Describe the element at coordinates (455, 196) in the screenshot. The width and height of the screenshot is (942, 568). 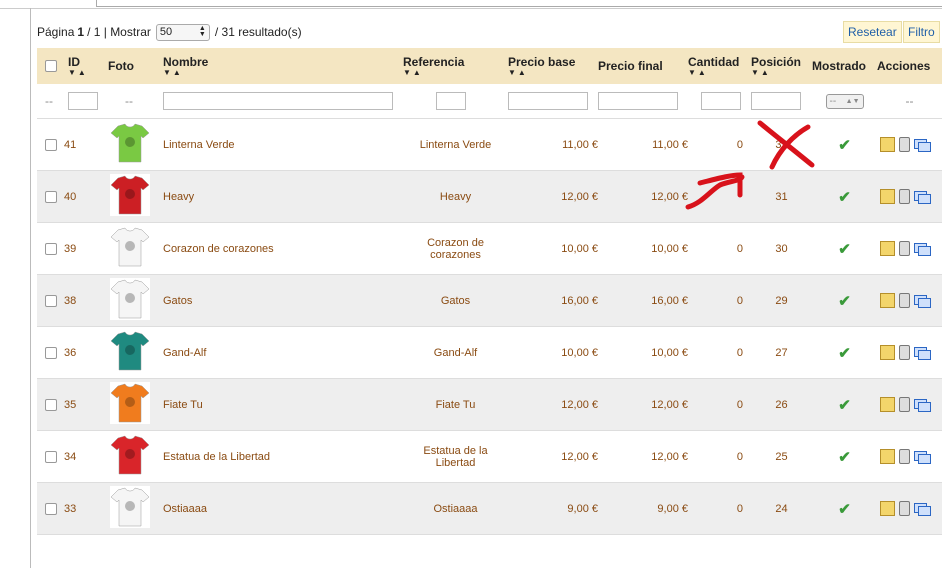
I see `row-reference: Heavy` at that location.